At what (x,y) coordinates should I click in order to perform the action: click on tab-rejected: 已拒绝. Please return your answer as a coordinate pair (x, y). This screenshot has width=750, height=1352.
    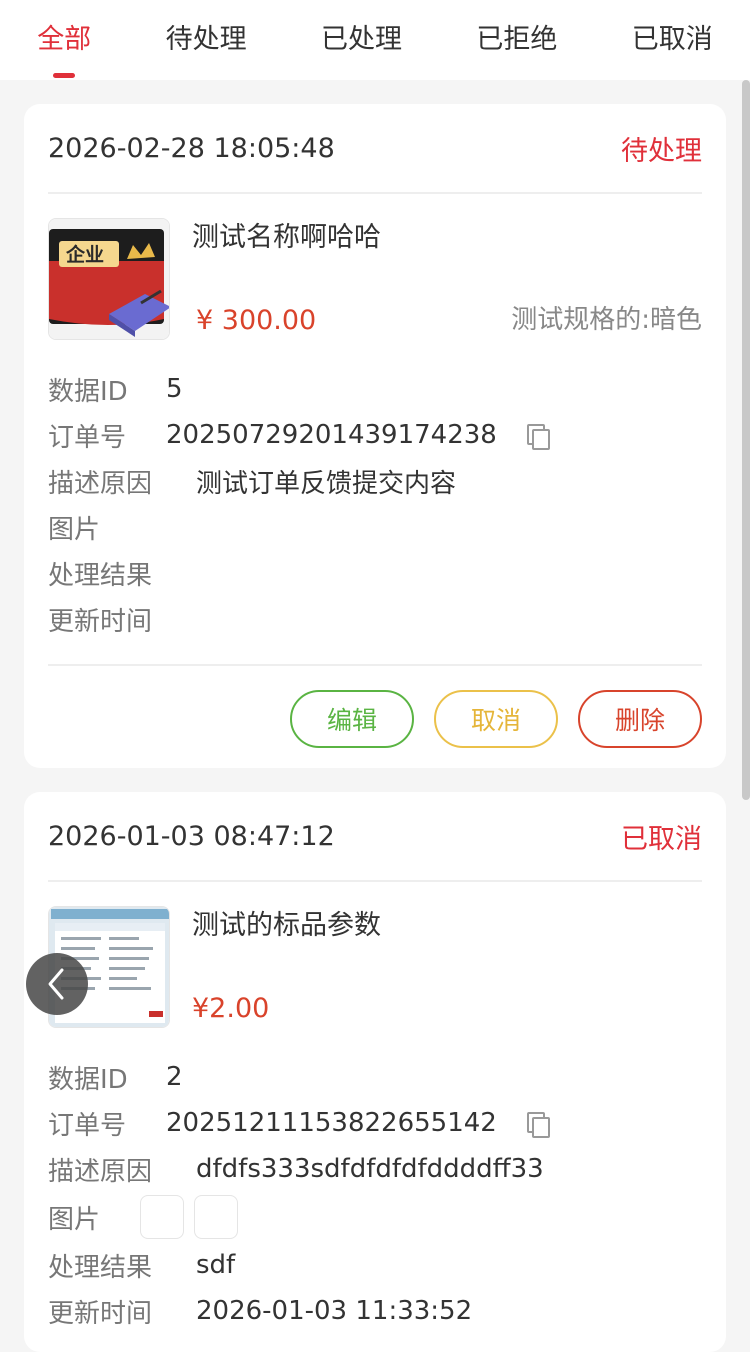
    Looking at the image, I should click on (516, 40).